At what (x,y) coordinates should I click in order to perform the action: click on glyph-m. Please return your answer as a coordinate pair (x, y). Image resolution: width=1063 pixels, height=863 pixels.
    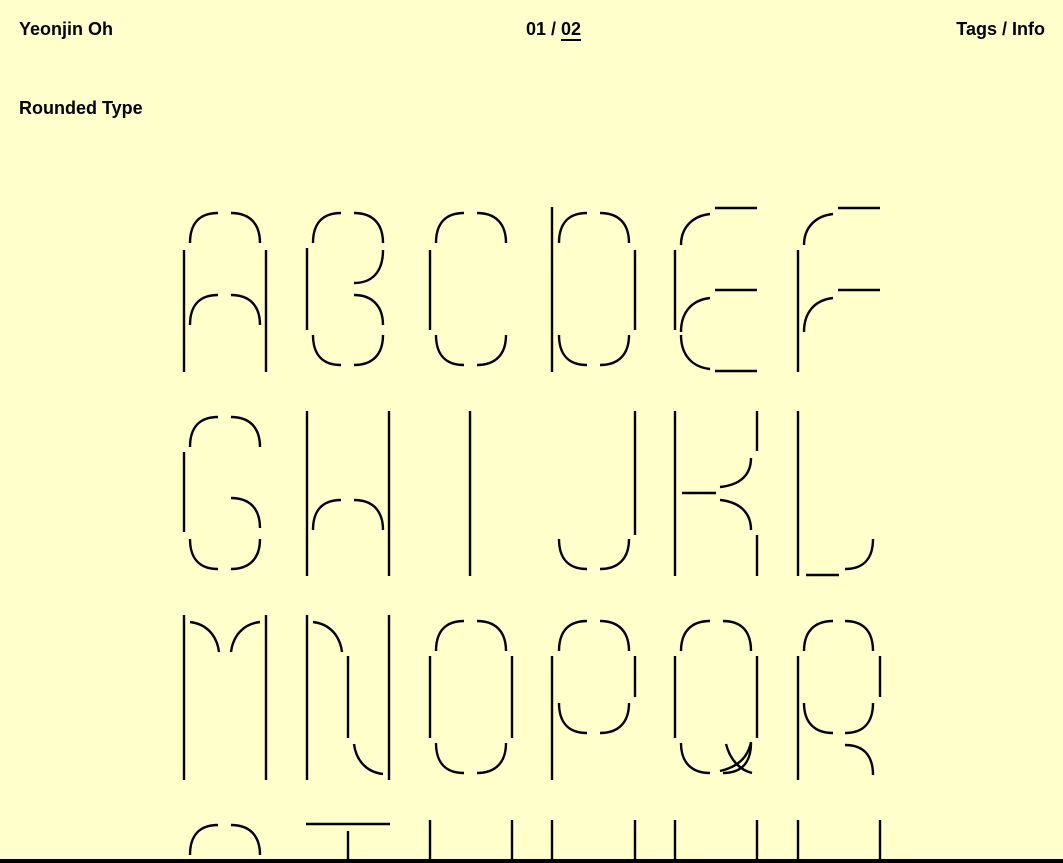
    Looking at the image, I should click on (225, 697).